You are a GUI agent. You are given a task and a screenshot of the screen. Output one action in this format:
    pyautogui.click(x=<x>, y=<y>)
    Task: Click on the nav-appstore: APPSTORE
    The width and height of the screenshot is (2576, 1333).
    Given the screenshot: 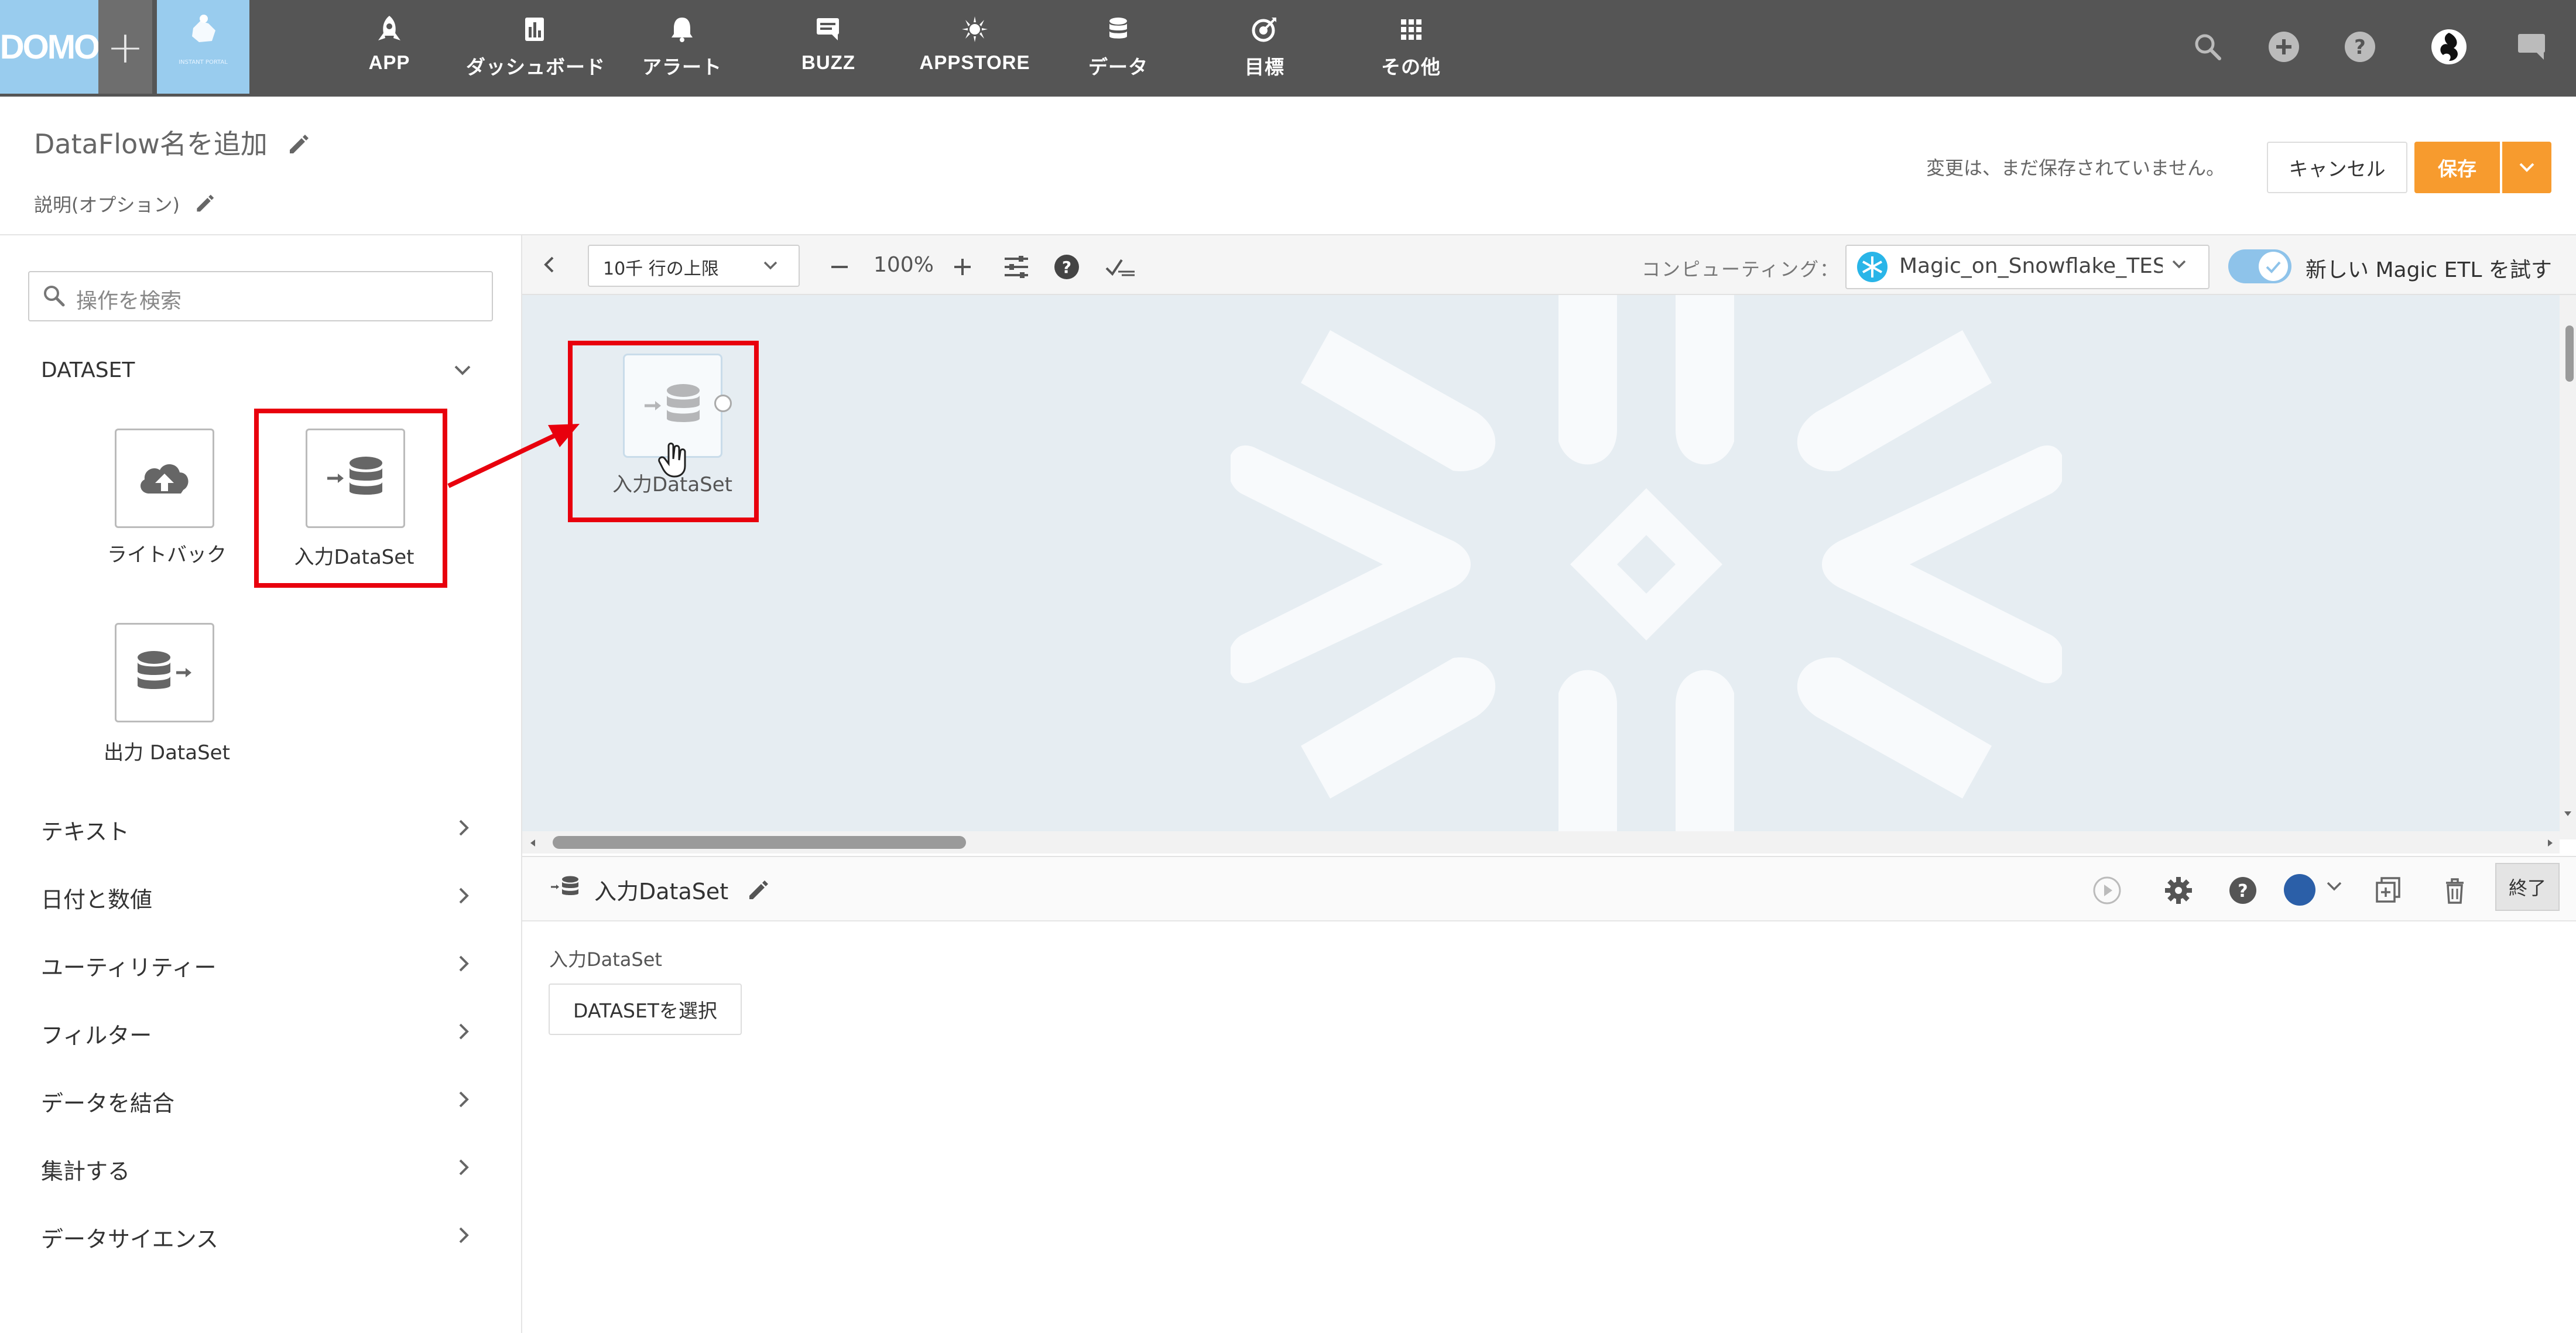 What is the action you would take?
    pyautogui.click(x=974, y=47)
    